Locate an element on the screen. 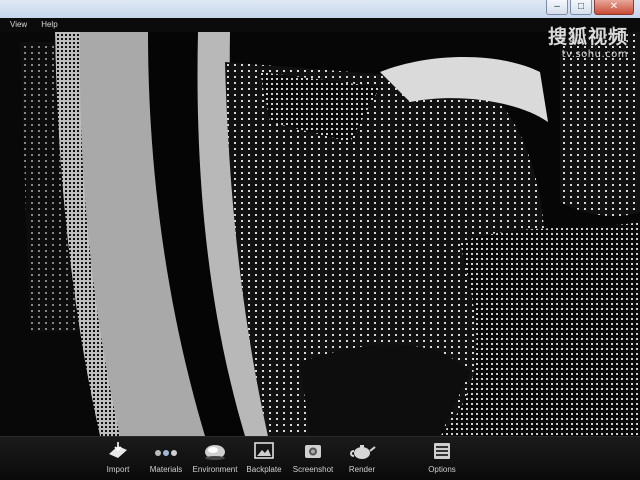 The image size is (640, 480). options-button: Options is located at coordinates (442, 458).